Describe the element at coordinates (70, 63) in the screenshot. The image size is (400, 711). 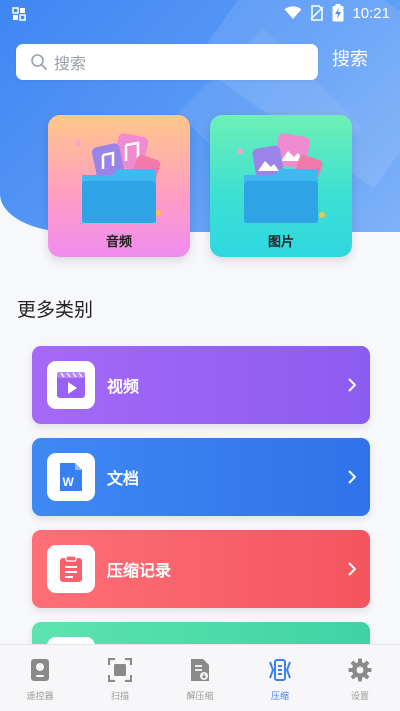
I see `search-placeholder: 搜索` at that location.